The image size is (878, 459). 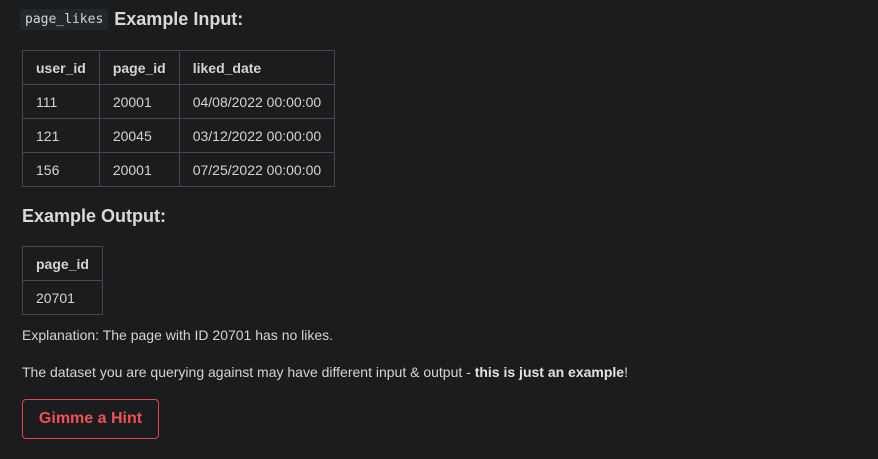 I want to click on table-row: 156 20001 07/25/2022 00:00:00, so click(x=179, y=169).